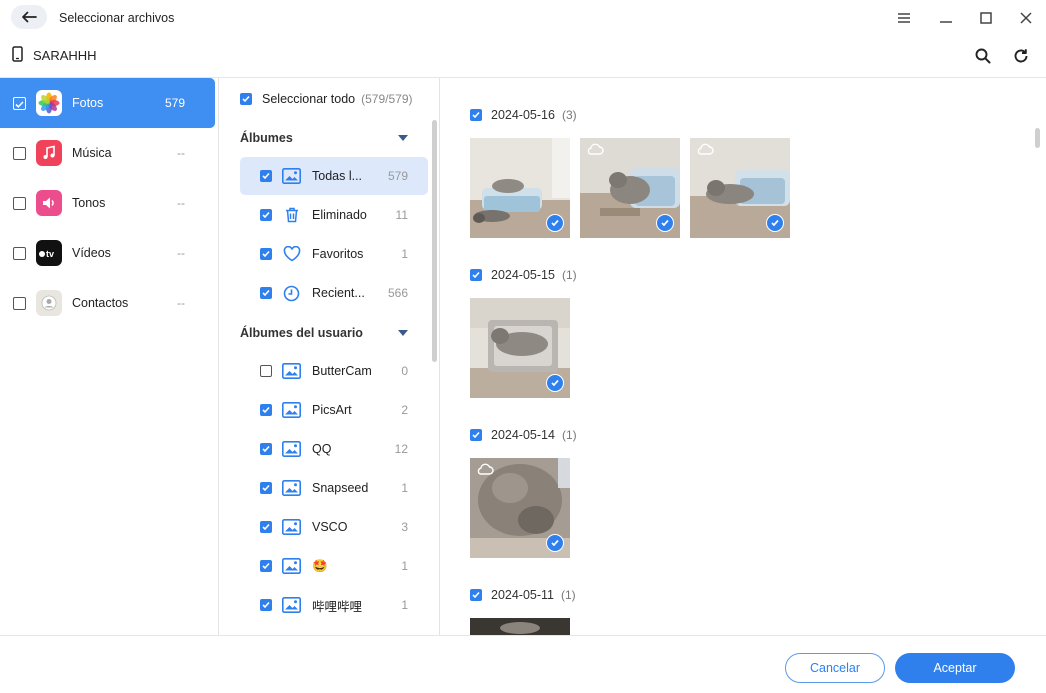 This screenshot has width=1046, height=693. I want to click on album-name: 🤩, so click(320, 565).